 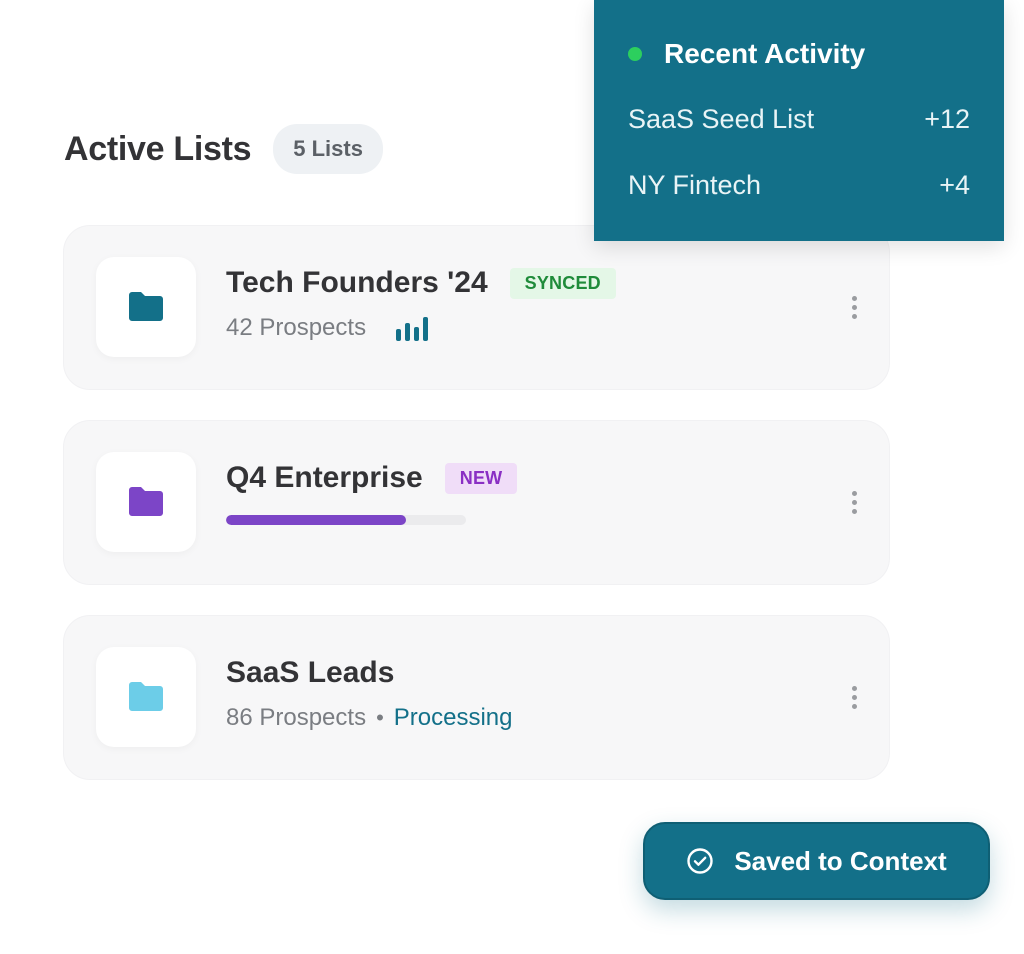 I want to click on list-title: SaaS Leads, so click(x=310, y=672).